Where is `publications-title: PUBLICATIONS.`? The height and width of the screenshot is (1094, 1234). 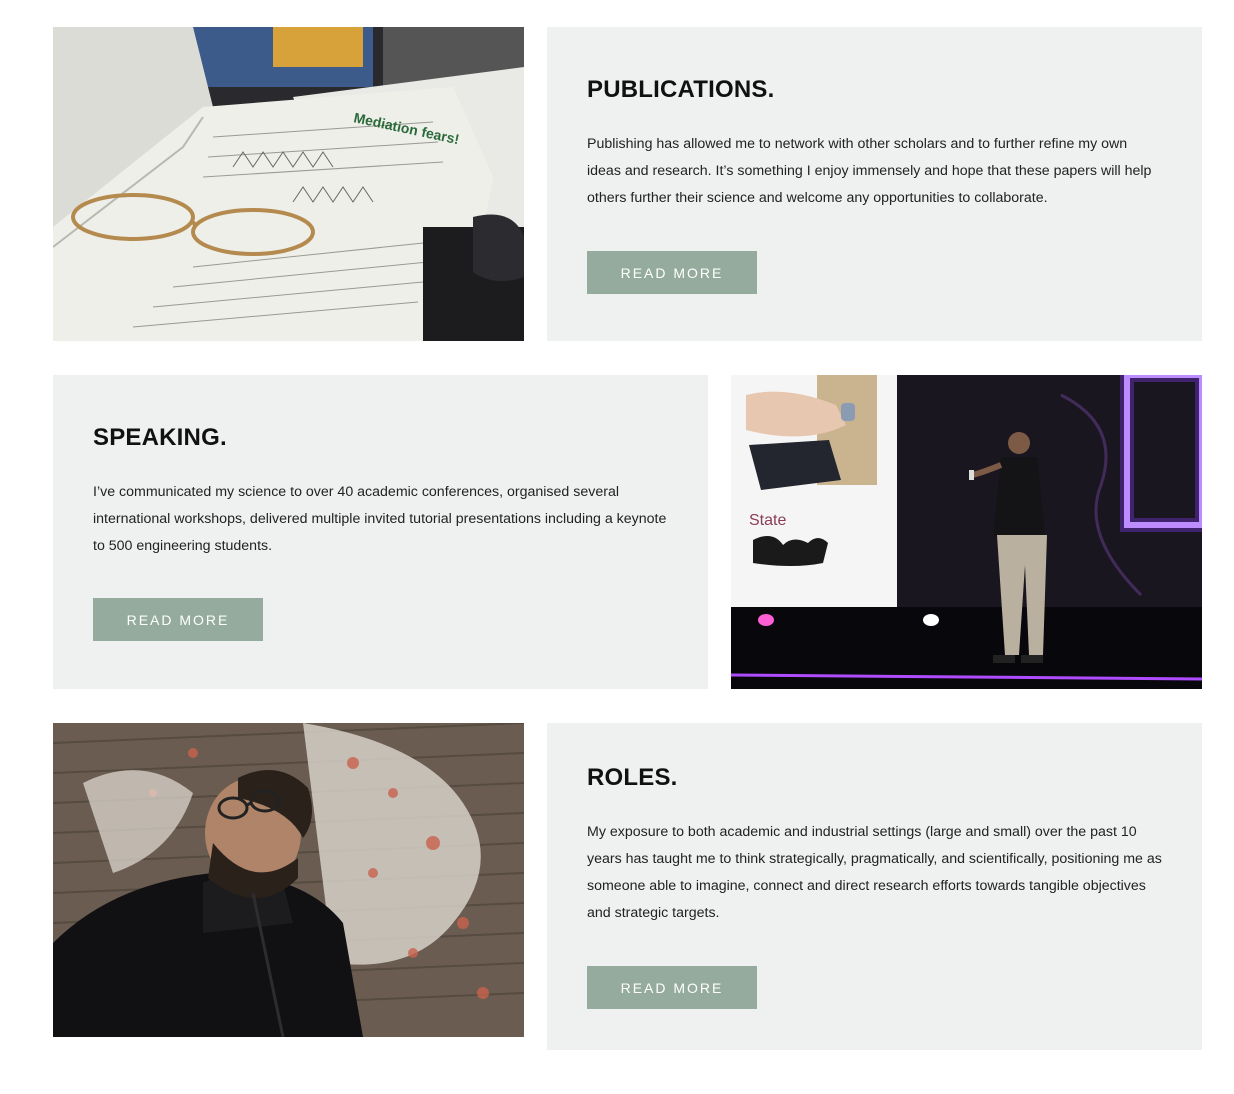
publications-title: PUBLICATIONS. is located at coordinates (681, 89).